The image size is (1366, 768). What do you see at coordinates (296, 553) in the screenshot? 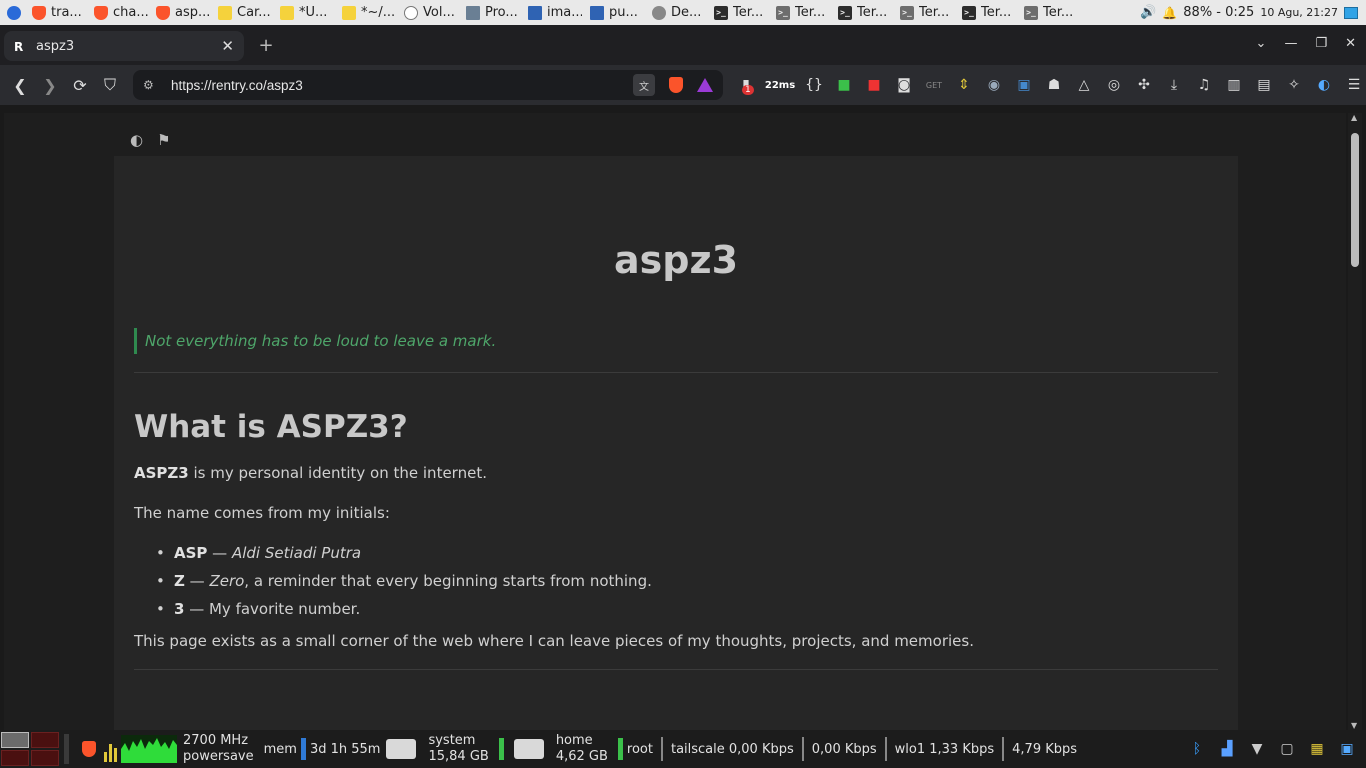
I see `list-item-italic: Aldi Setiadi Putra` at bounding box center [296, 553].